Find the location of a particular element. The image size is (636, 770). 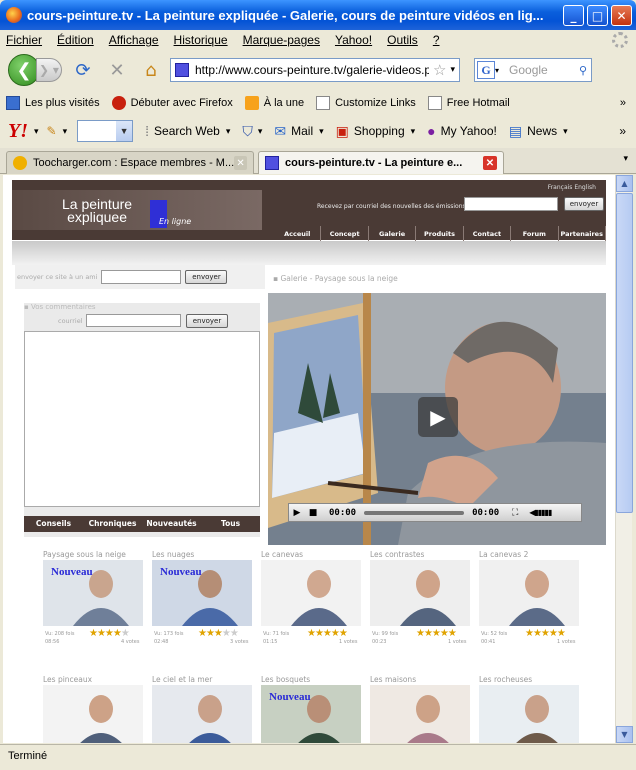

scroll-up-arrow-icon: ▲ is located at coordinates (624, 183).